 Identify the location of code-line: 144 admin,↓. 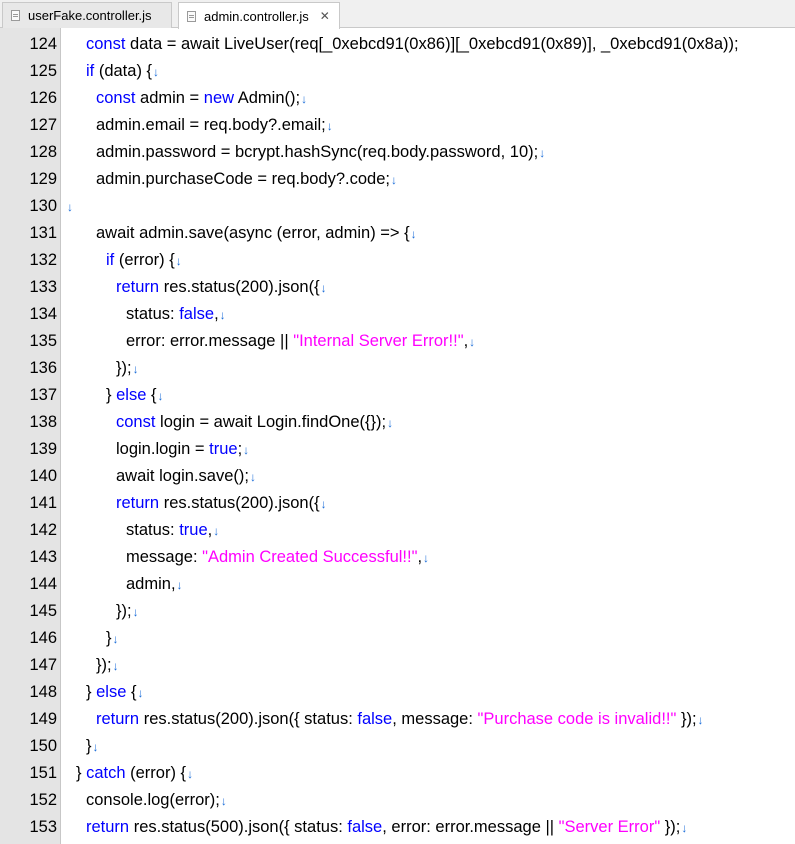
(397, 584).